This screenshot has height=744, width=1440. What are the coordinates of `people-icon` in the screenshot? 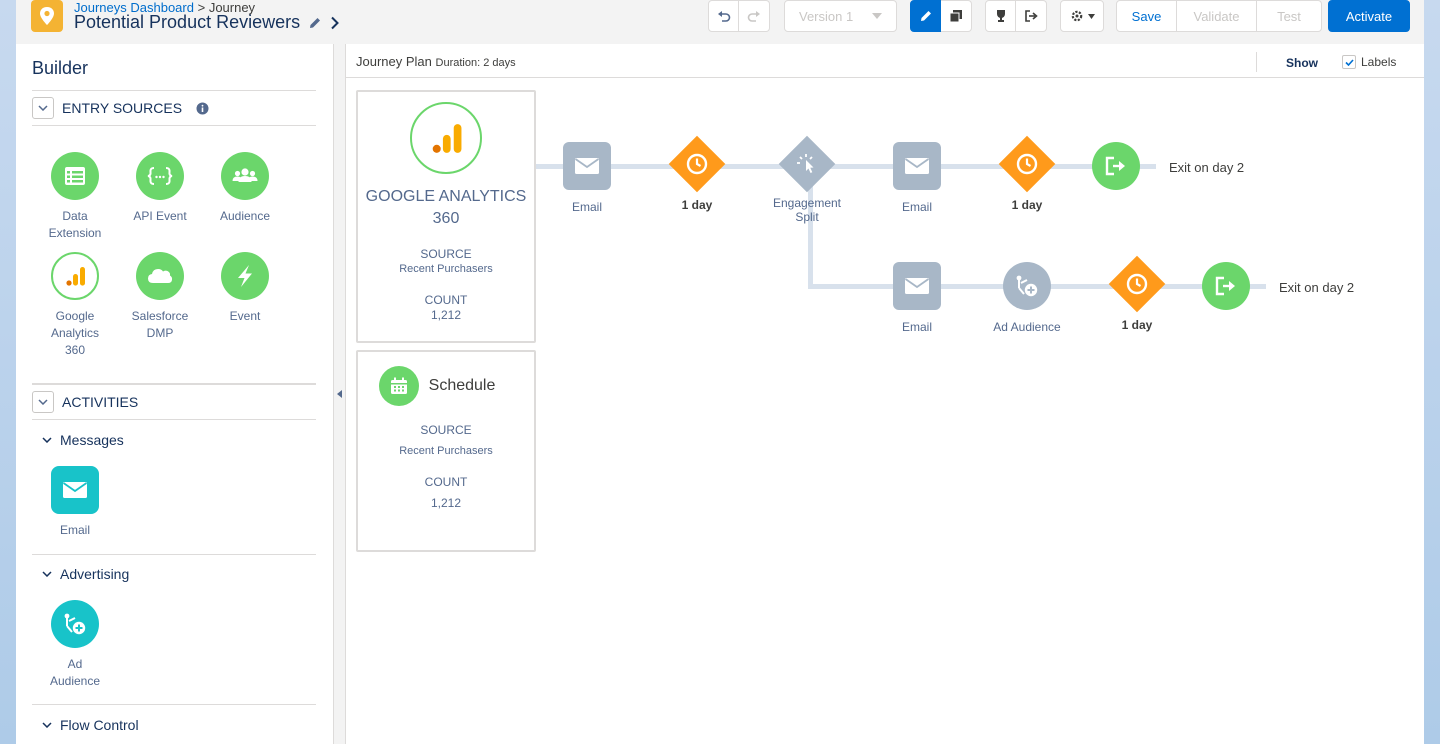 It's located at (245, 176).